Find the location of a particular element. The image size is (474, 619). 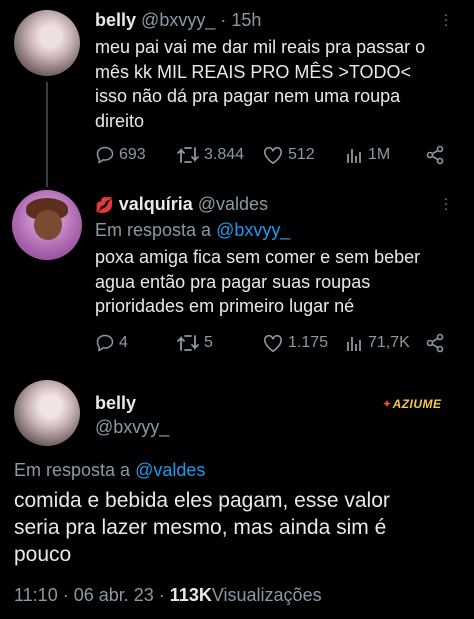

views-count: 1M is located at coordinates (379, 154).